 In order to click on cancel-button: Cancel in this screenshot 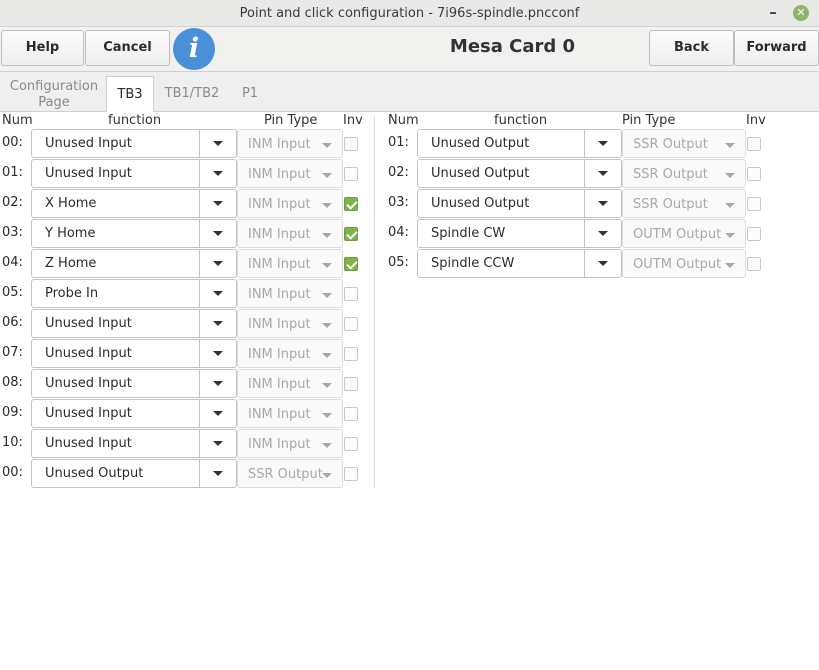, I will do `click(127, 48)`.